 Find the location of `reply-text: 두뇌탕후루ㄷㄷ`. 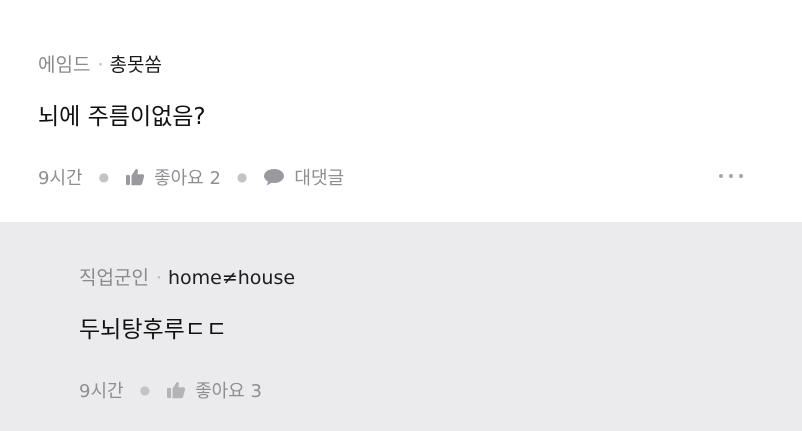

reply-text: 두뇌탕후루ㄷㄷ is located at coordinates (153, 330).